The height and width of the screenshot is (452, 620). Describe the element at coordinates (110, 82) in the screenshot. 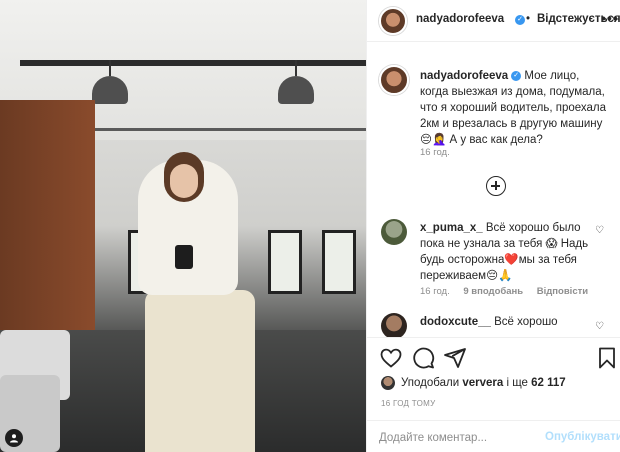

I see `photo-lamp-left` at that location.